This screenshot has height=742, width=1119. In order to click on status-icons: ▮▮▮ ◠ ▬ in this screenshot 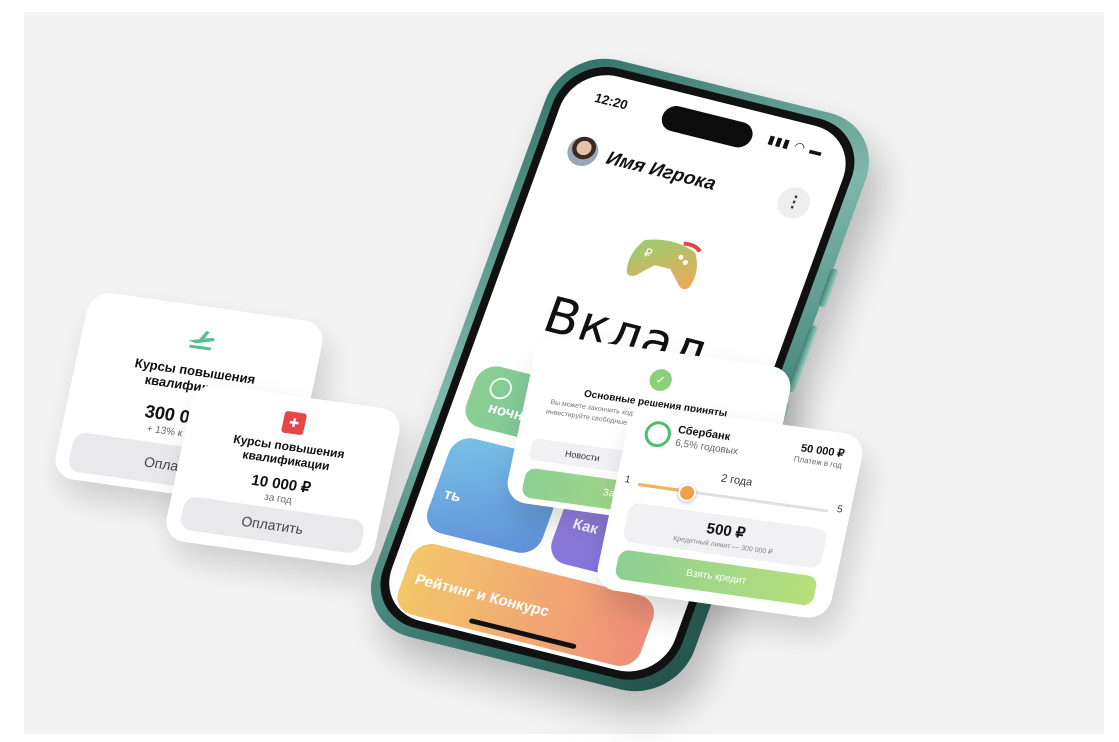, I will do `click(795, 145)`.